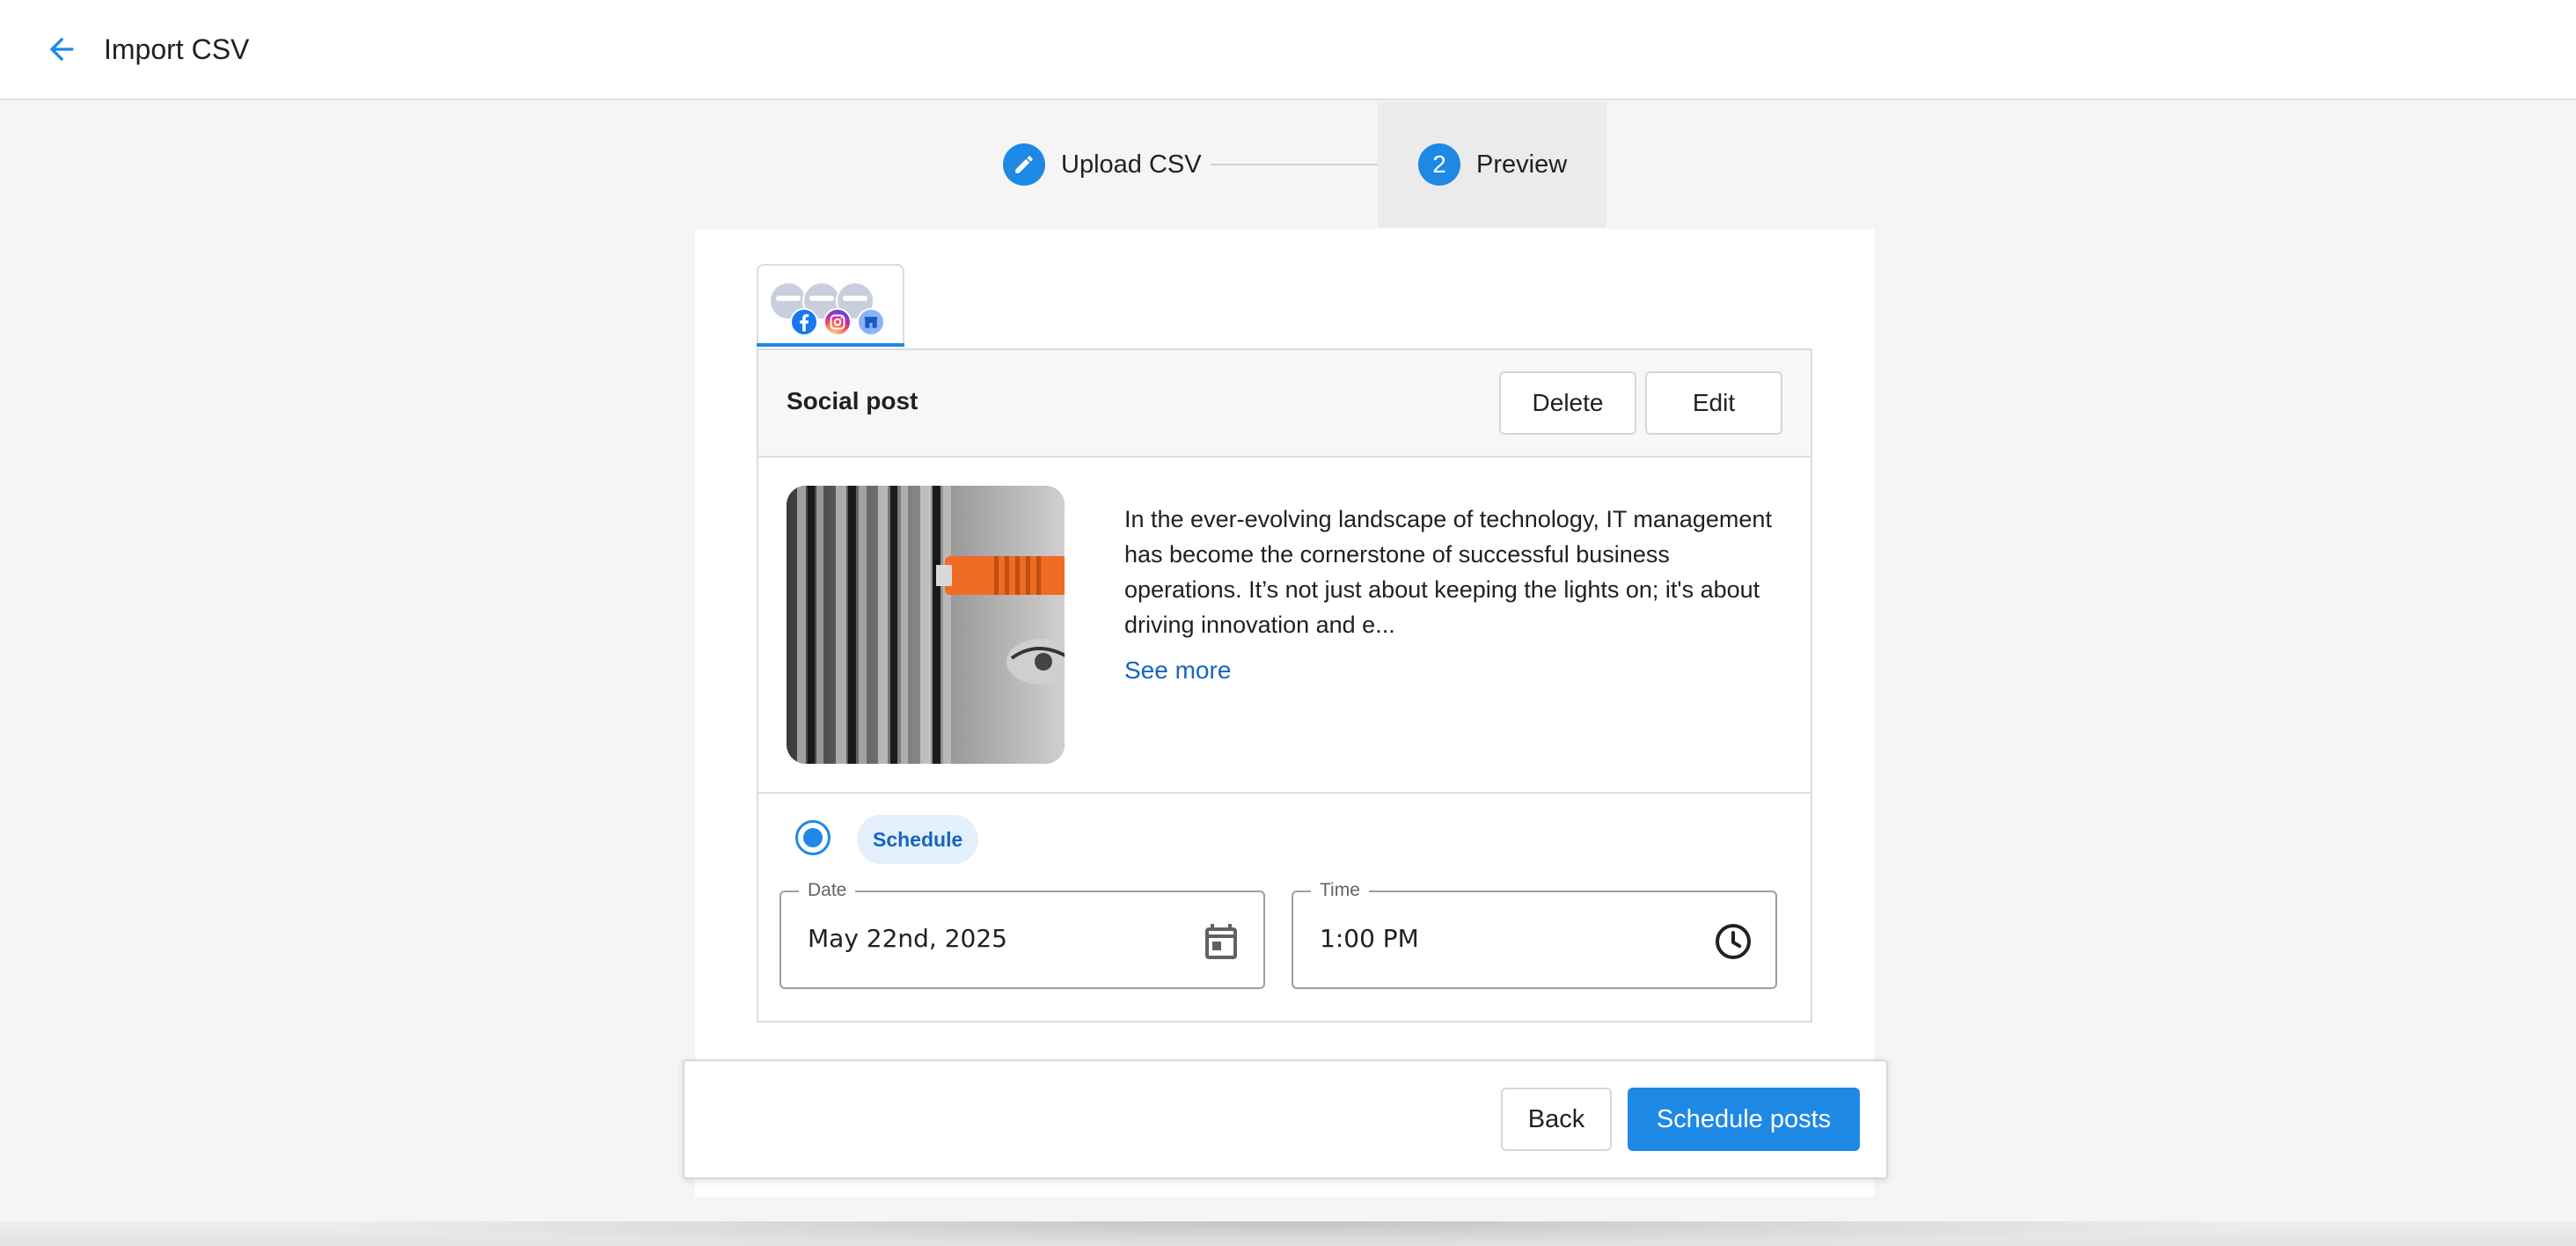 The height and width of the screenshot is (1246, 2576). Describe the element at coordinates (1288, 50) in the screenshot. I see `app-bar: Import CSV` at that location.